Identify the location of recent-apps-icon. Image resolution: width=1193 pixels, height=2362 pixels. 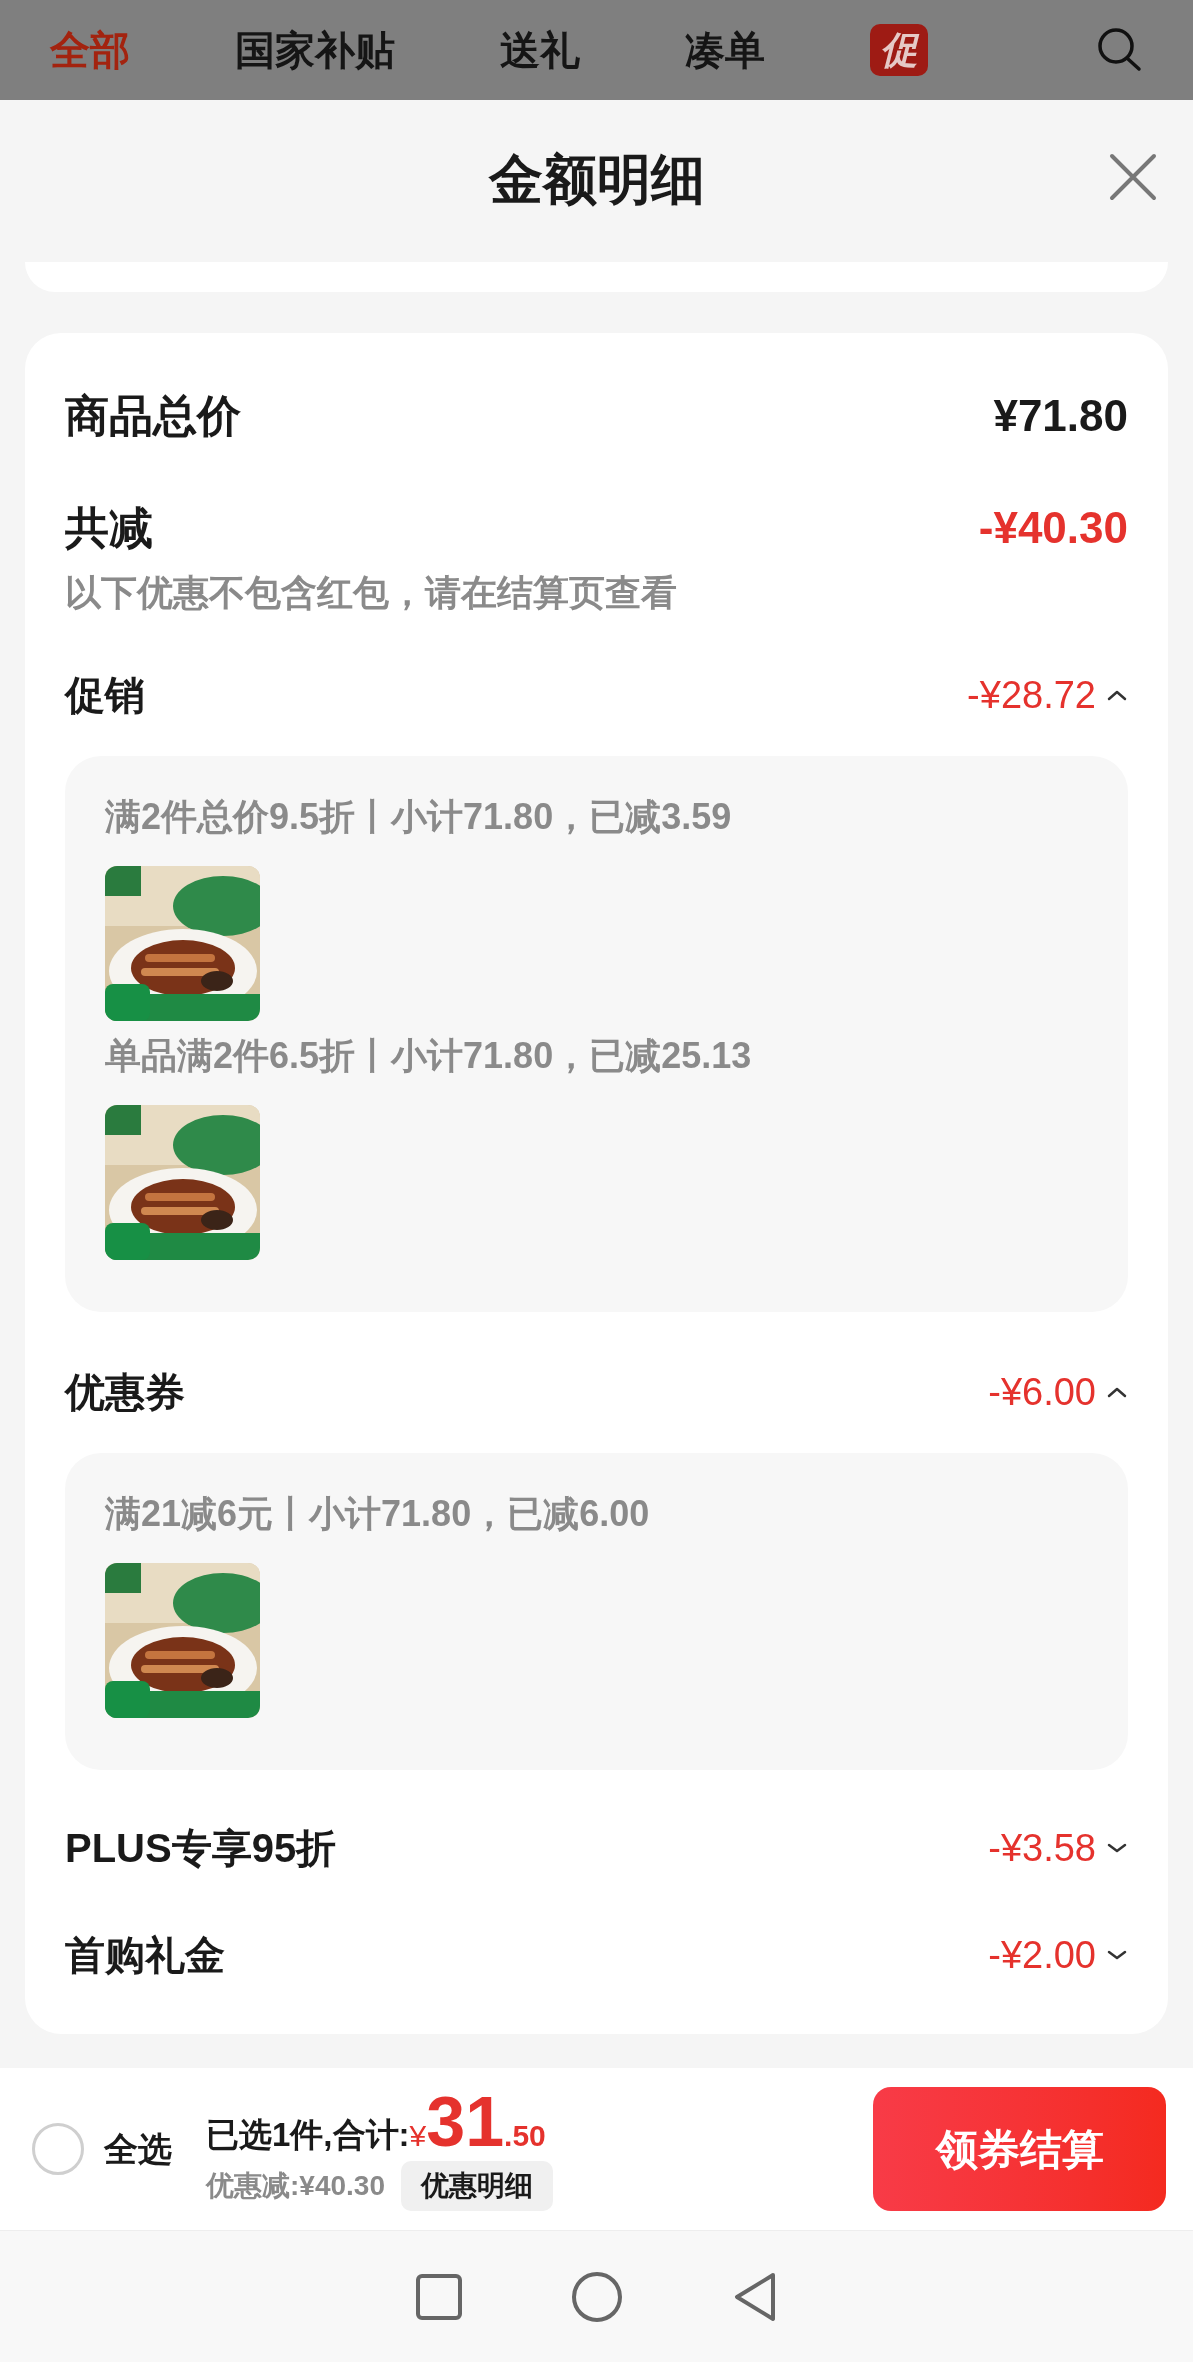
(438, 2296).